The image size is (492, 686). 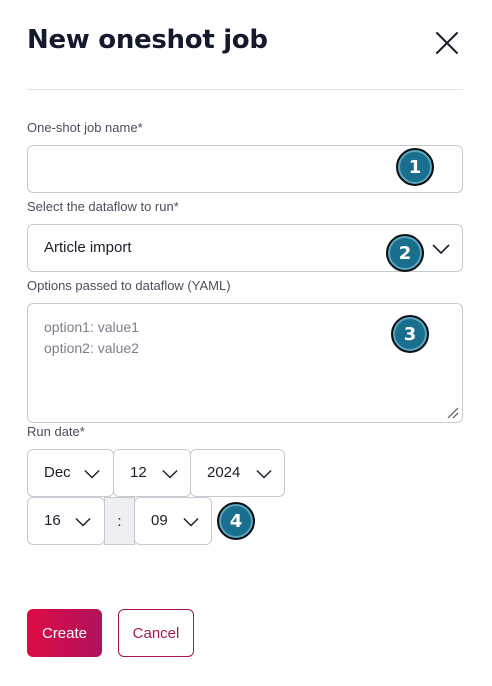 What do you see at coordinates (103, 206) in the screenshot?
I see `dataflow-label: Select the dataflow to run*` at bounding box center [103, 206].